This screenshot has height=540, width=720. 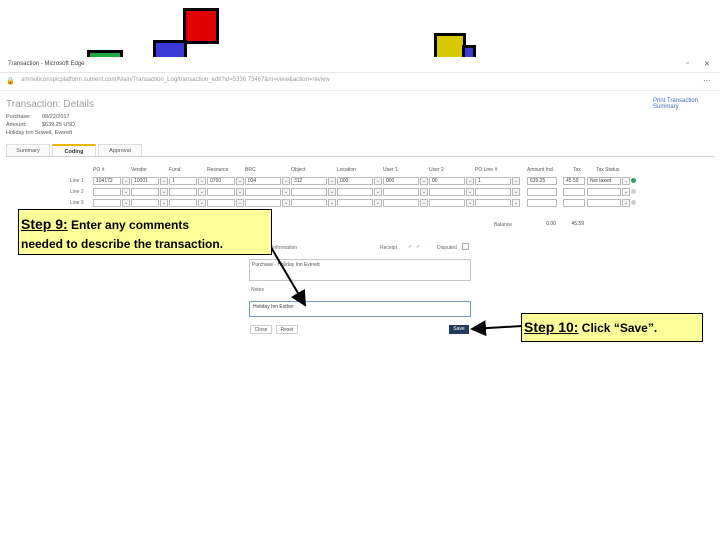 I want to click on step9-text-line2: needed to describe the transaction., so click(x=122, y=244).